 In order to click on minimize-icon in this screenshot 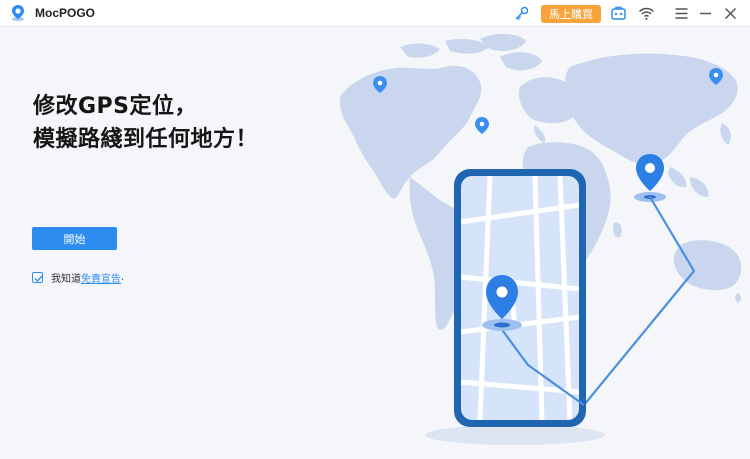, I will do `click(705, 13)`.